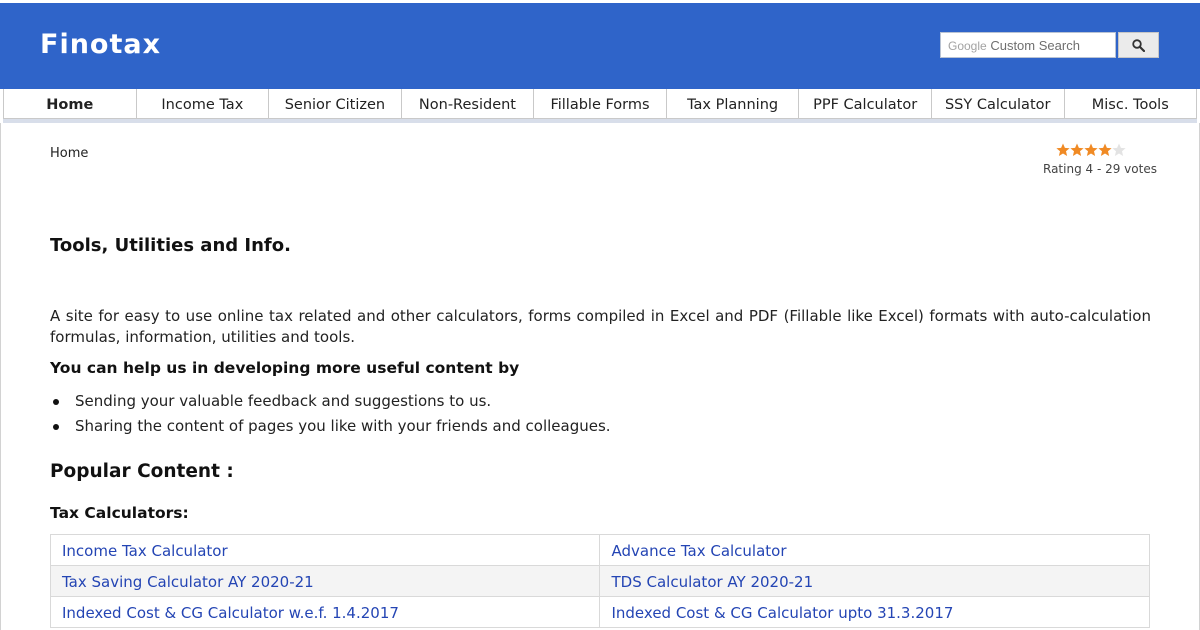 This screenshot has width=1200, height=630. I want to click on nav-item-misc-tools: Misc. Tools, so click(1131, 103).